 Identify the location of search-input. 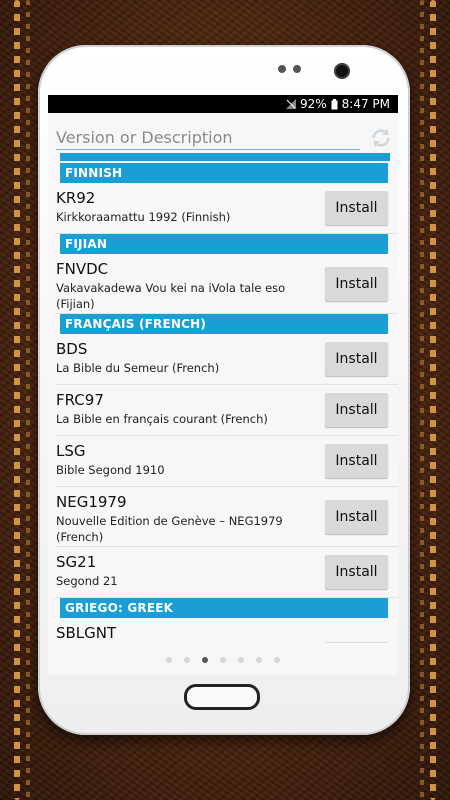
(208, 137).